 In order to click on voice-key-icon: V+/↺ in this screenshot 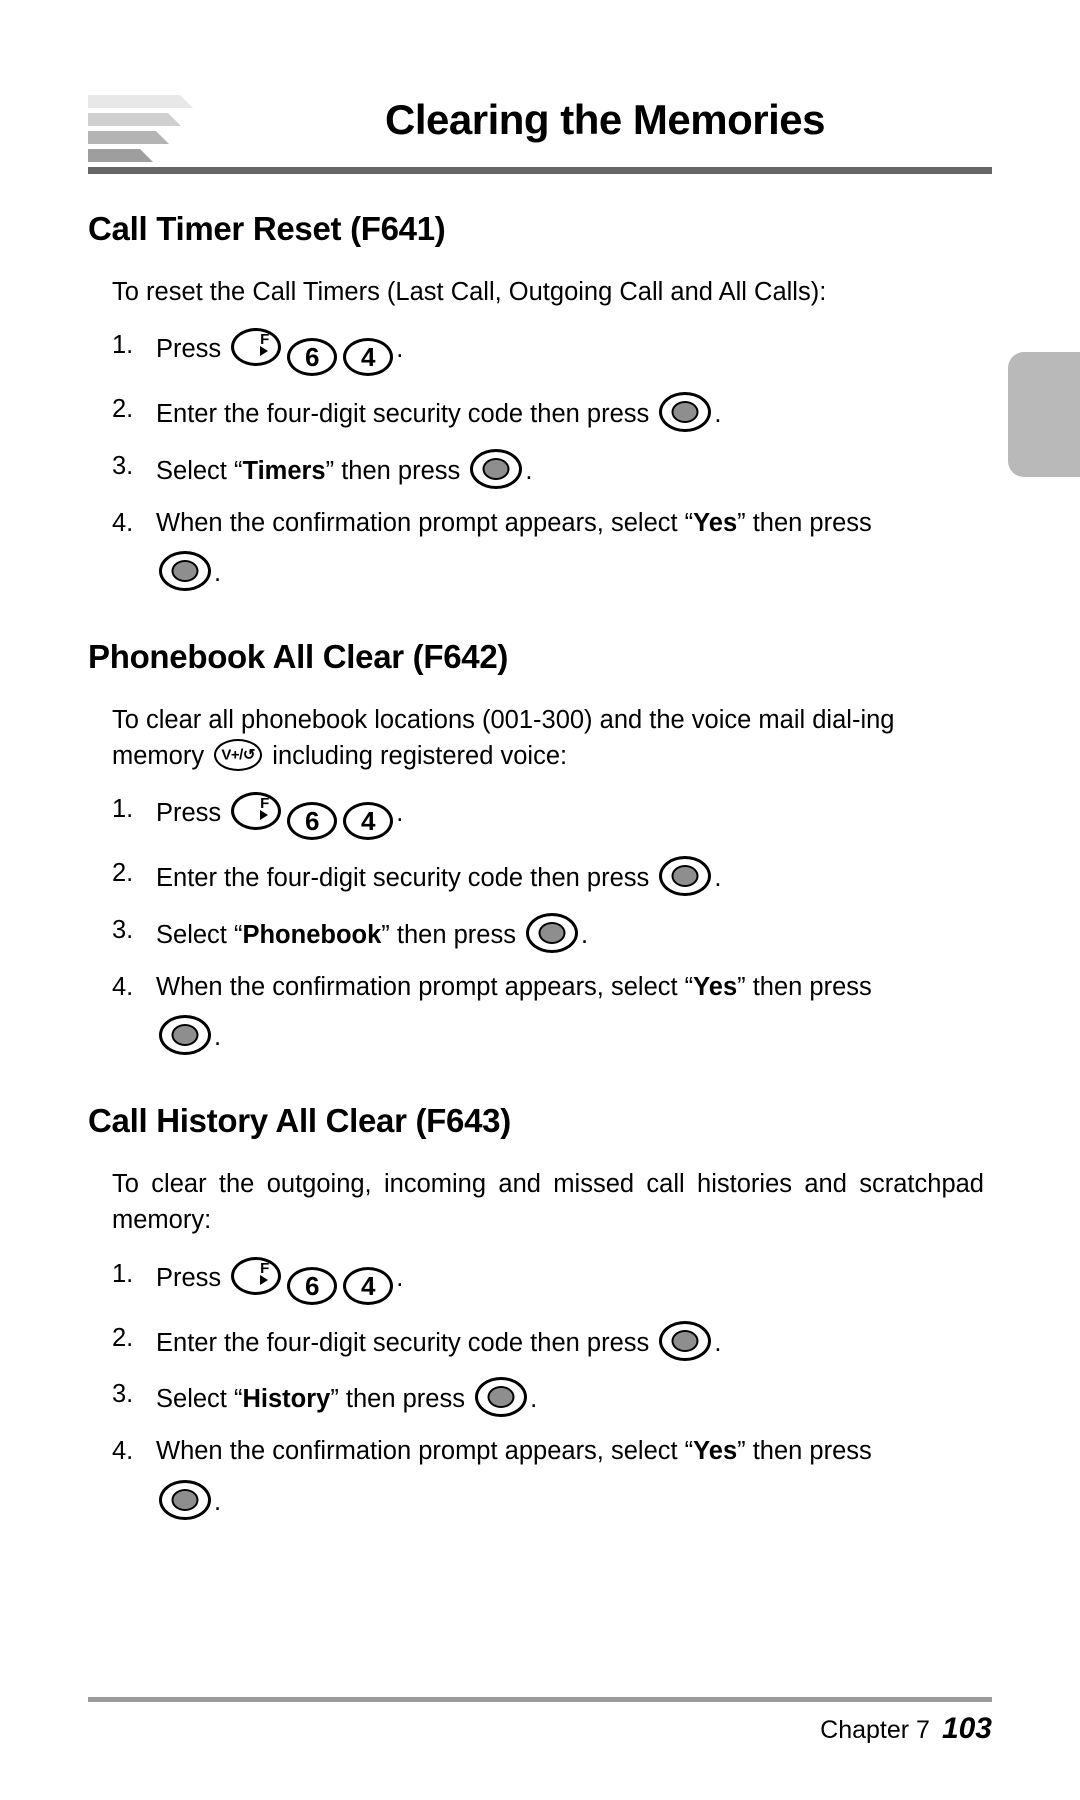, I will do `click(238, 755)`.